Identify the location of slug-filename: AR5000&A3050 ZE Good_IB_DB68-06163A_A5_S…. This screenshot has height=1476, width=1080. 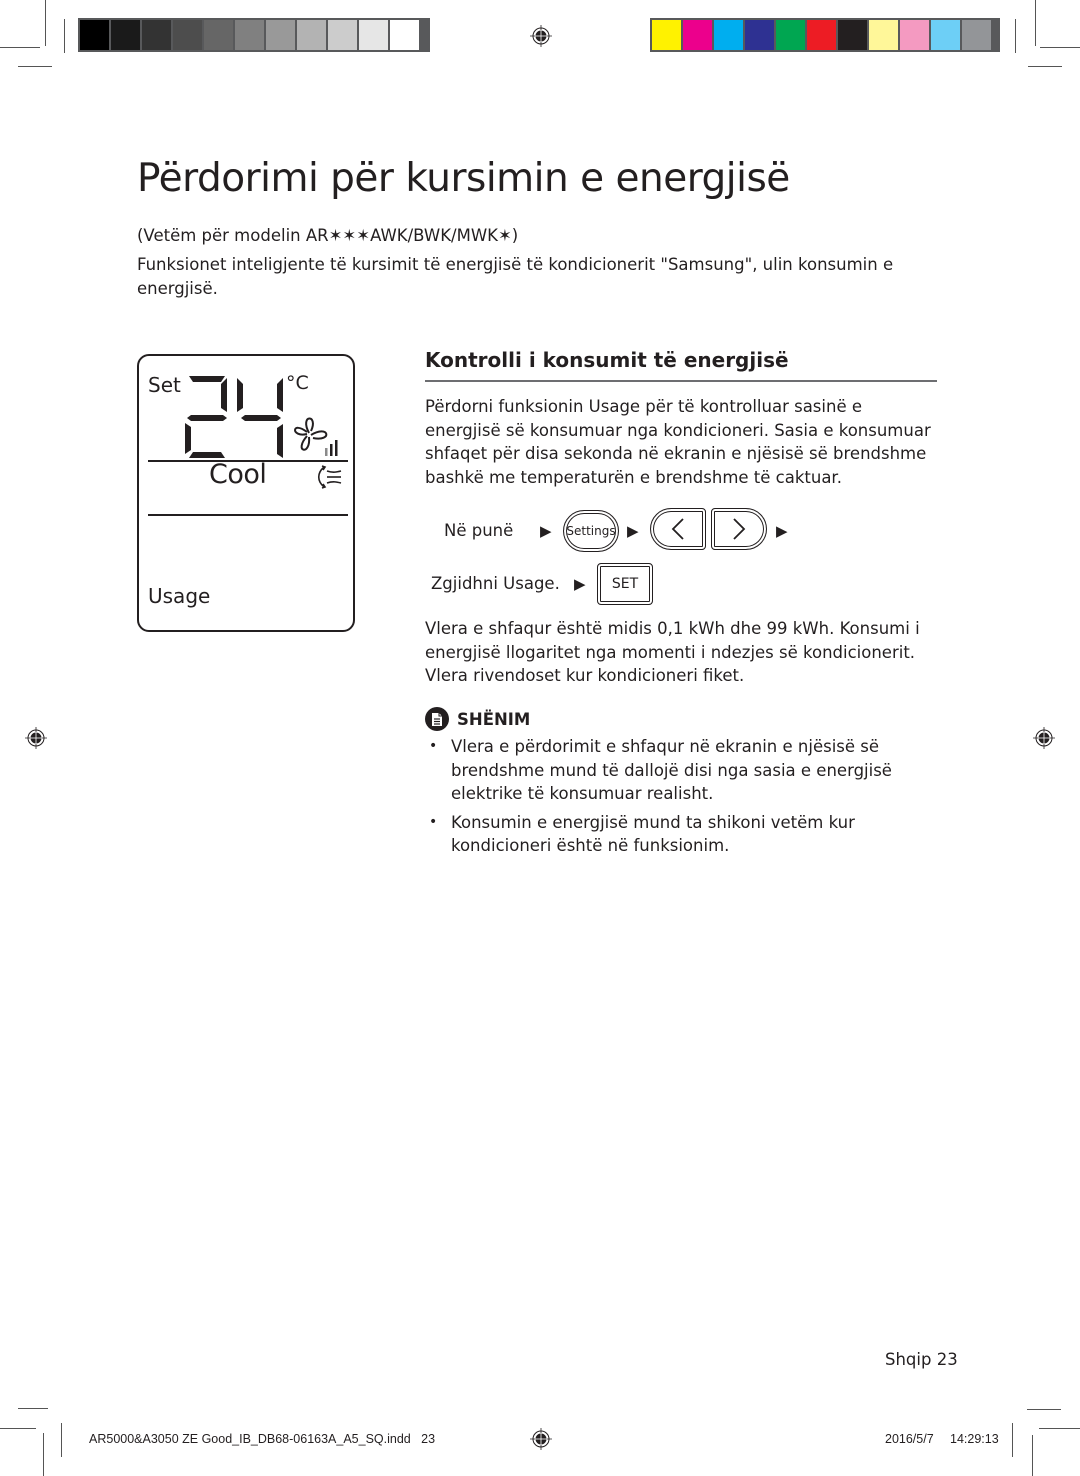
(262, 1439).